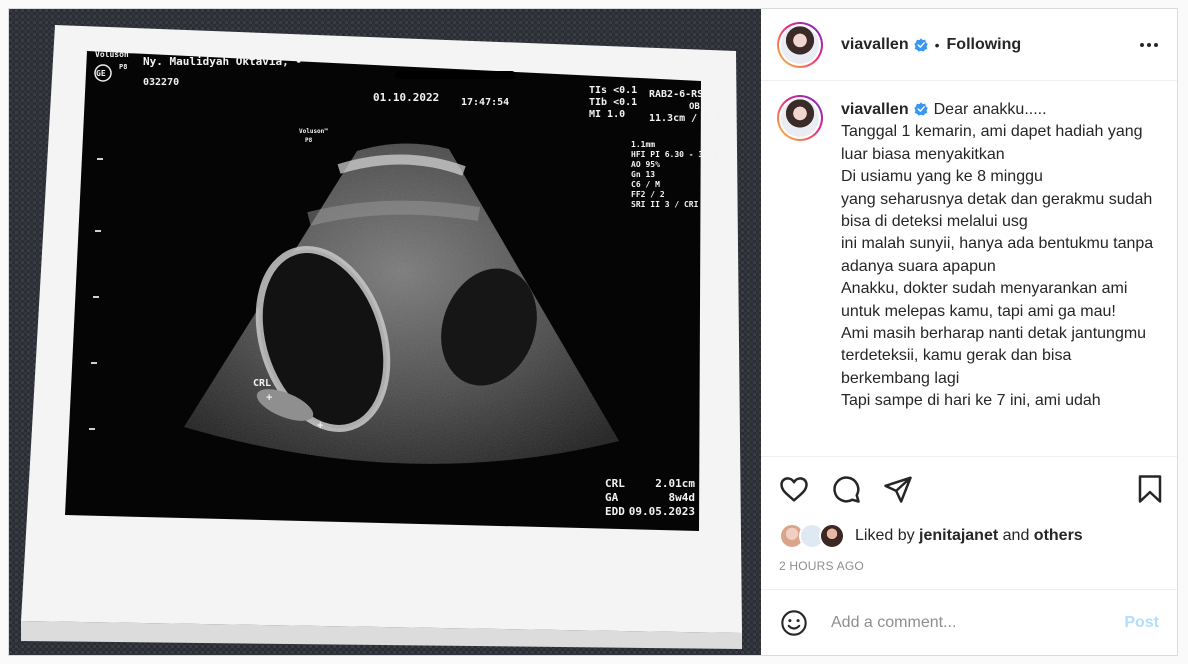 The height and width of the screenshot is (664, 1188). What do you see at coordinates (875, 45) in the screenshot?
I see `author-username: viavallen` at bounding box center [875, 45].